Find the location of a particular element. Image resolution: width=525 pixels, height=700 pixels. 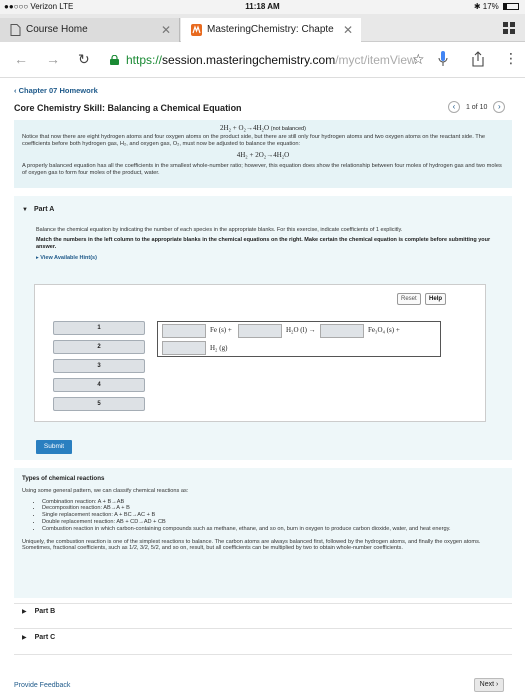

coefficient-tile-2: 2 is located at coordinates (99, 347).